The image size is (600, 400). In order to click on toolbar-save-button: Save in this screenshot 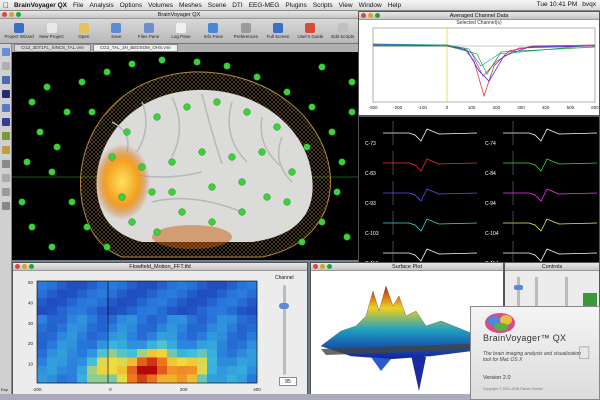, I will do `click(116, 31)`.